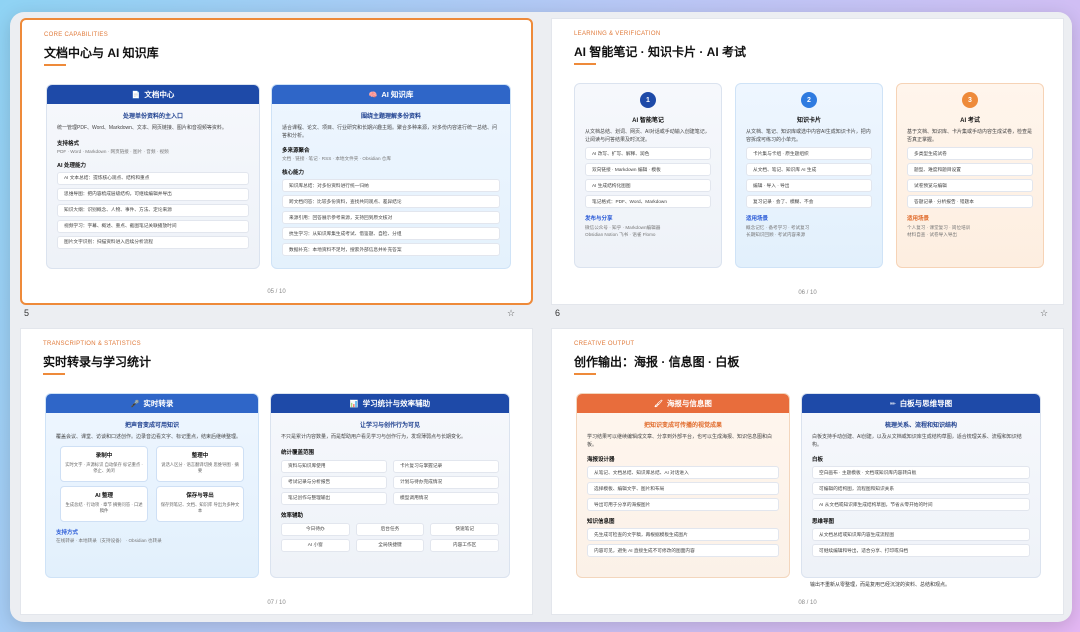  I want to click on list-item: AI 生成结构化图图, so click(648, 185).